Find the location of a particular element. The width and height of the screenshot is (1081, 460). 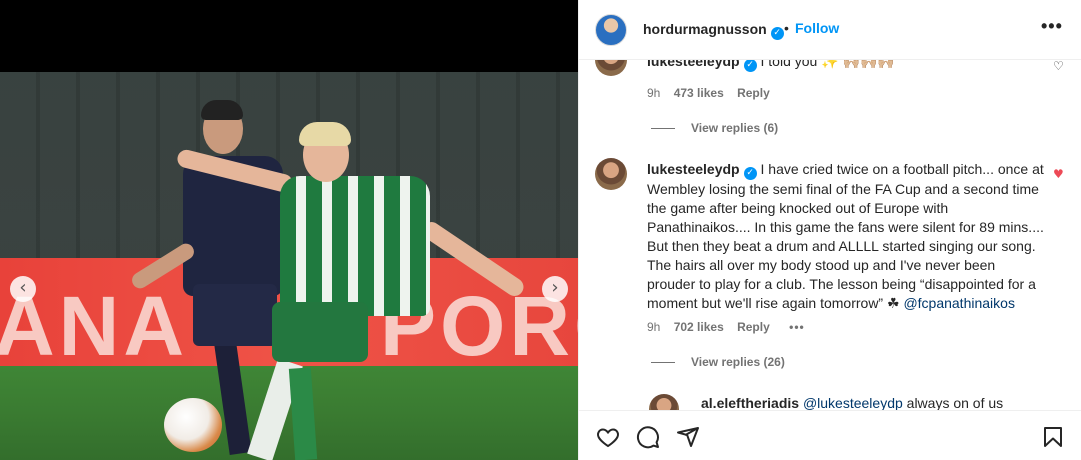

comment-meta: 9h 473 likes Reply is located at coordinates (708, 93).